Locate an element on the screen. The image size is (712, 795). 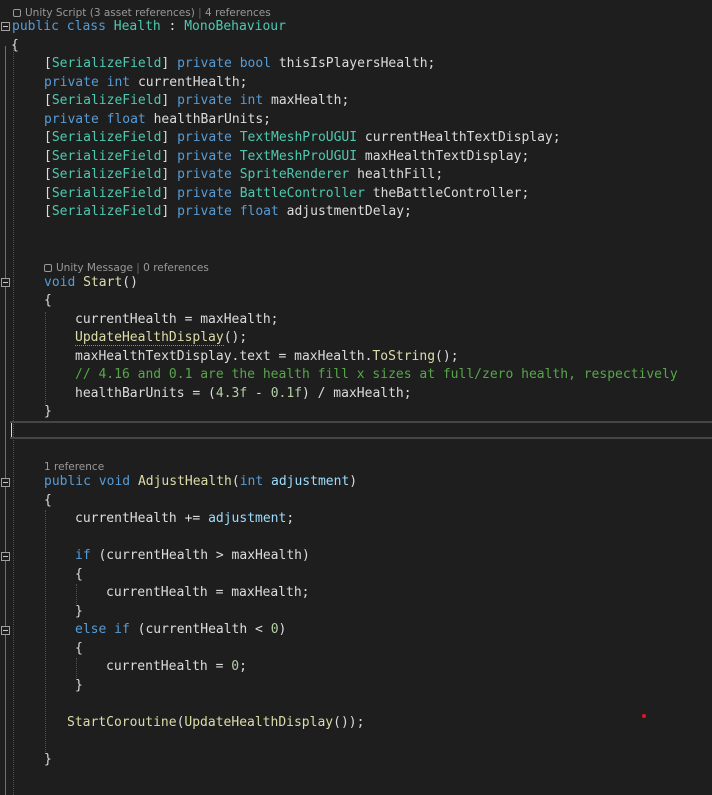
code-line-if: if (currentHealth > maxHealth) is located at coordinates (192, 555).